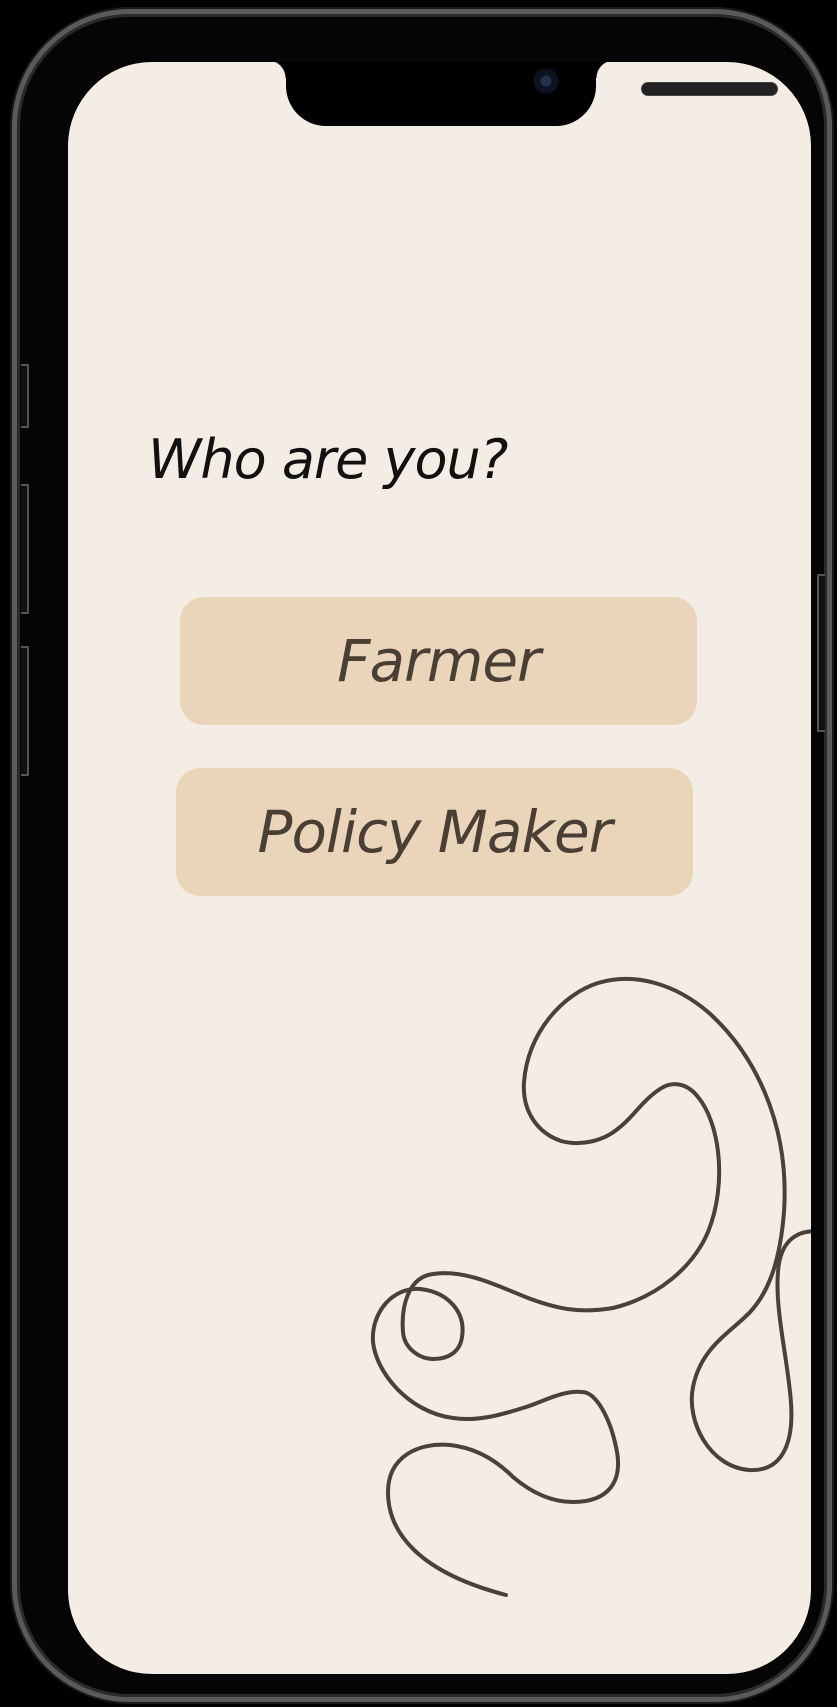 Image resolution: width=837 pixels, height=1707 pixels. What do you see at coordinates (328, 459) in the screenshot?
I see `page-title: Who are you?` at bounding box center [328, 459].